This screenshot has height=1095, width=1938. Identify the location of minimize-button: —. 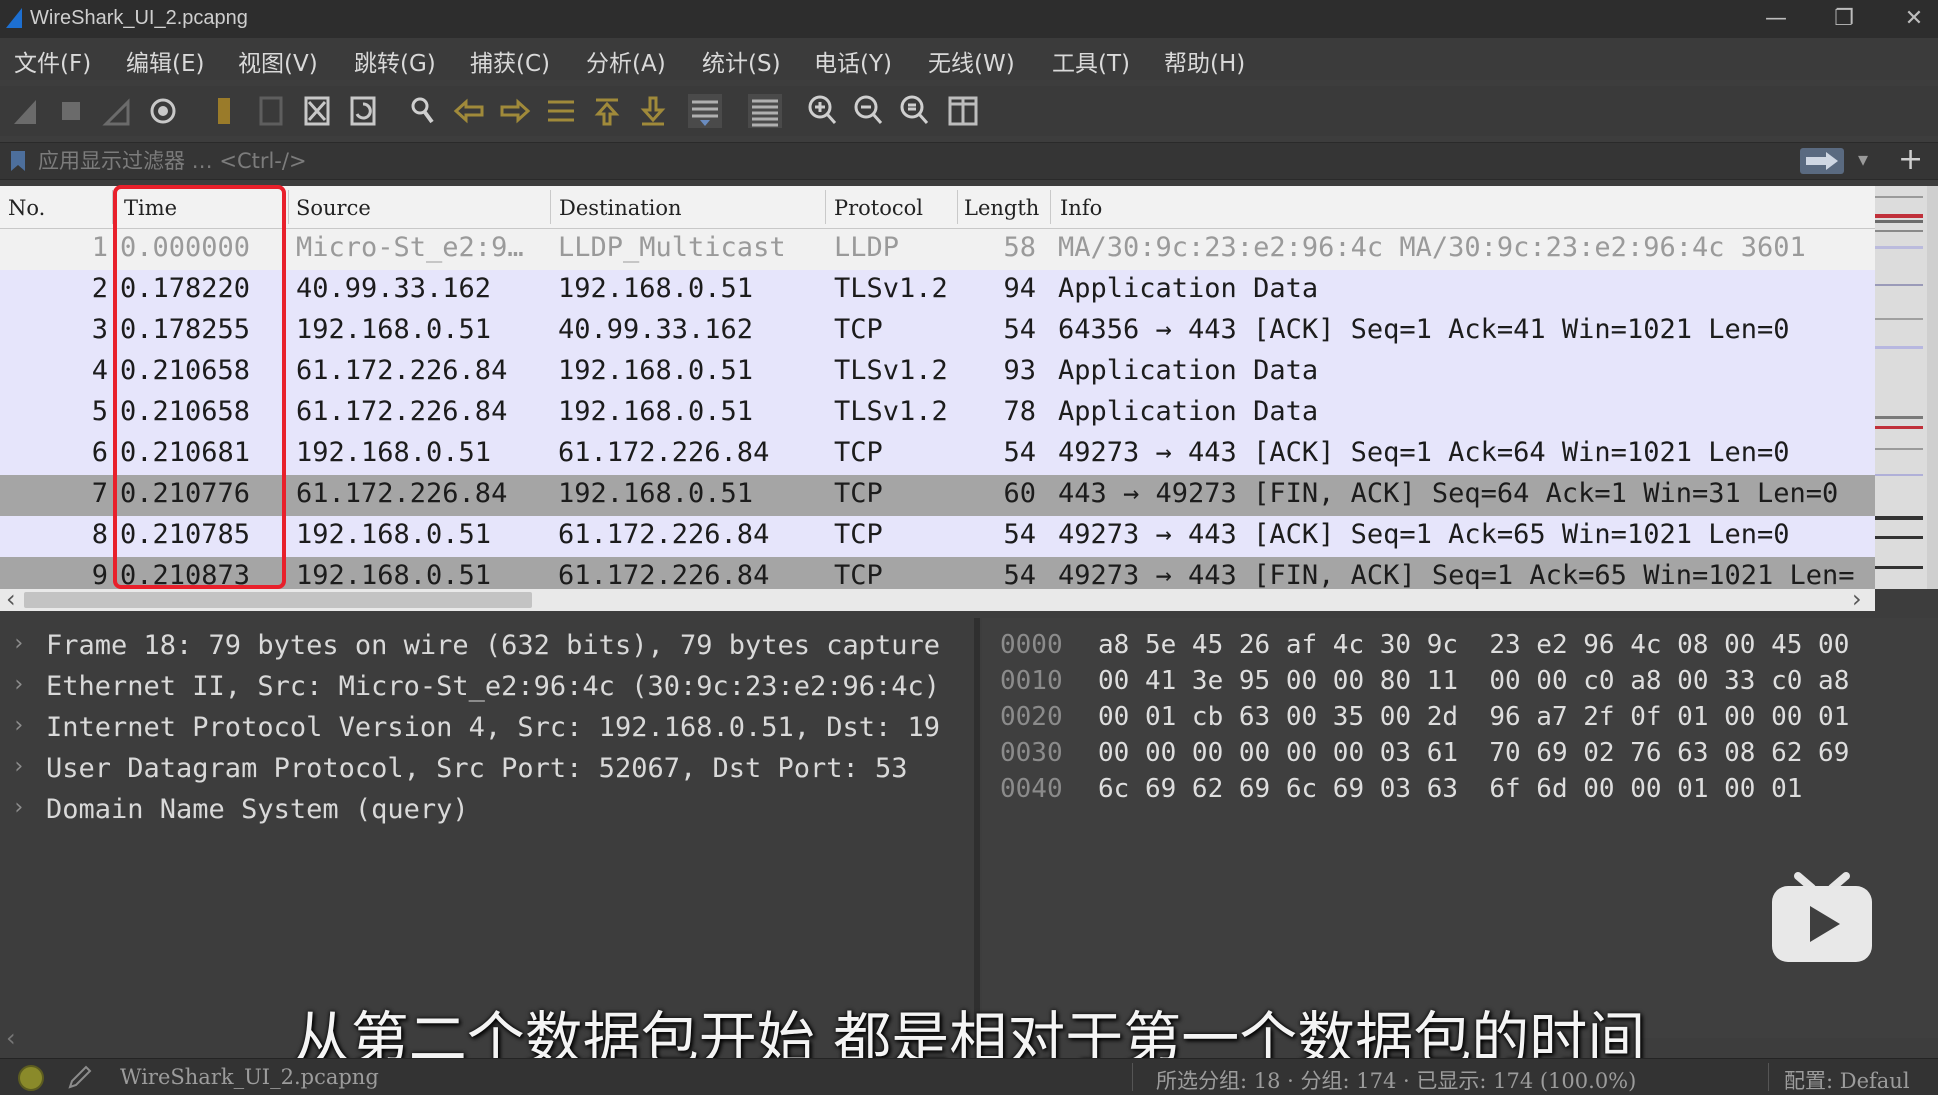
(1776, 19).